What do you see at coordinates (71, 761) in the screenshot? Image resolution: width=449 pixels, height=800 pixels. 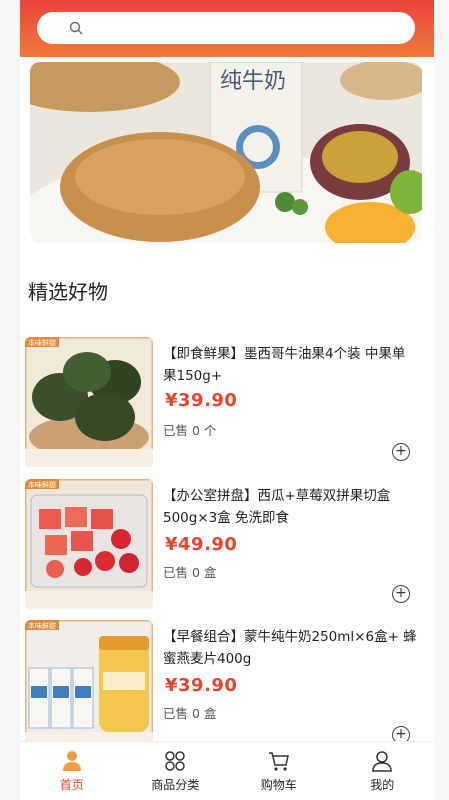 I see `home-icon` at bounding box center [71, 761].